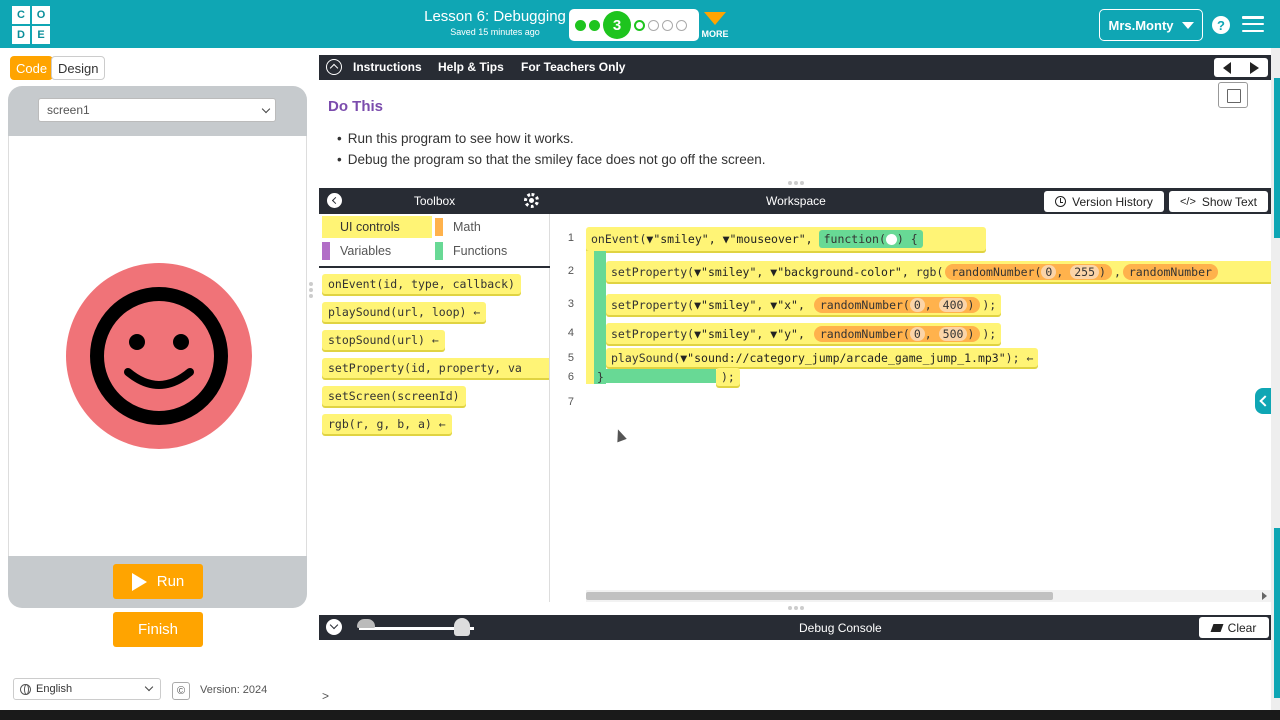 The height and width of the screenshot is (720, 1280). I want to click on level-current: 3, so click(617, 25).